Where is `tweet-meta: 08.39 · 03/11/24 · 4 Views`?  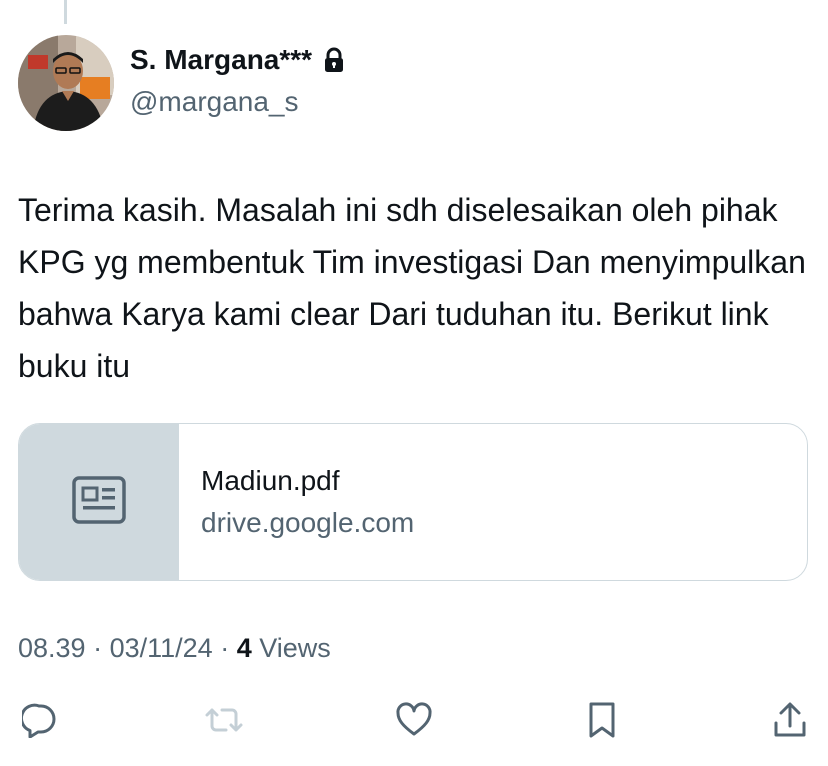
tweet-meta: 08.39 · 03/11/24 · 4 Views is located at coordinates (174, 648).